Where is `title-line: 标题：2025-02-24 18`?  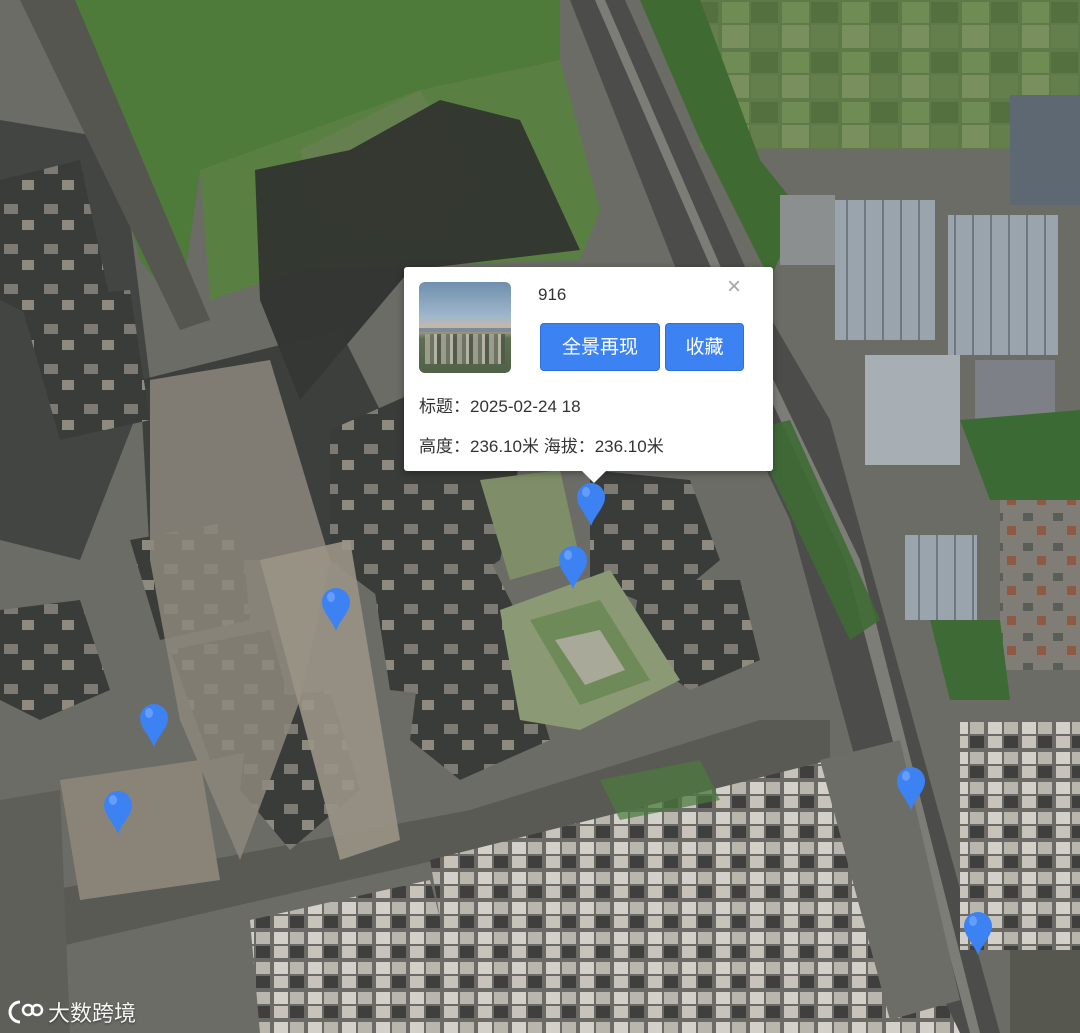
title-line: 标题：2025-02-24 18 is located at coordinates (500, 406).